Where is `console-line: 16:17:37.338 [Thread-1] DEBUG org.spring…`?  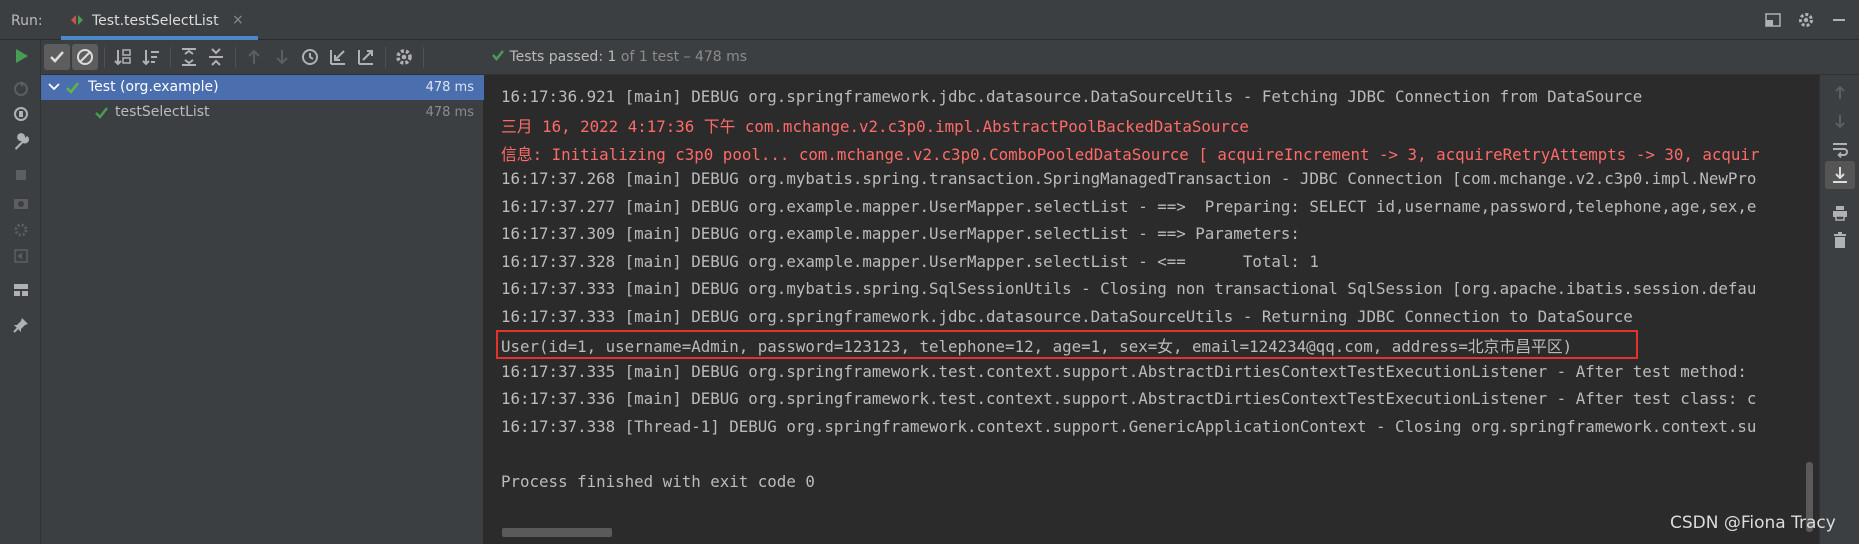 console-line: 16:17:37.338 [Thread-1] DEBUG org.spring… is located at coordinates (1129, 426).